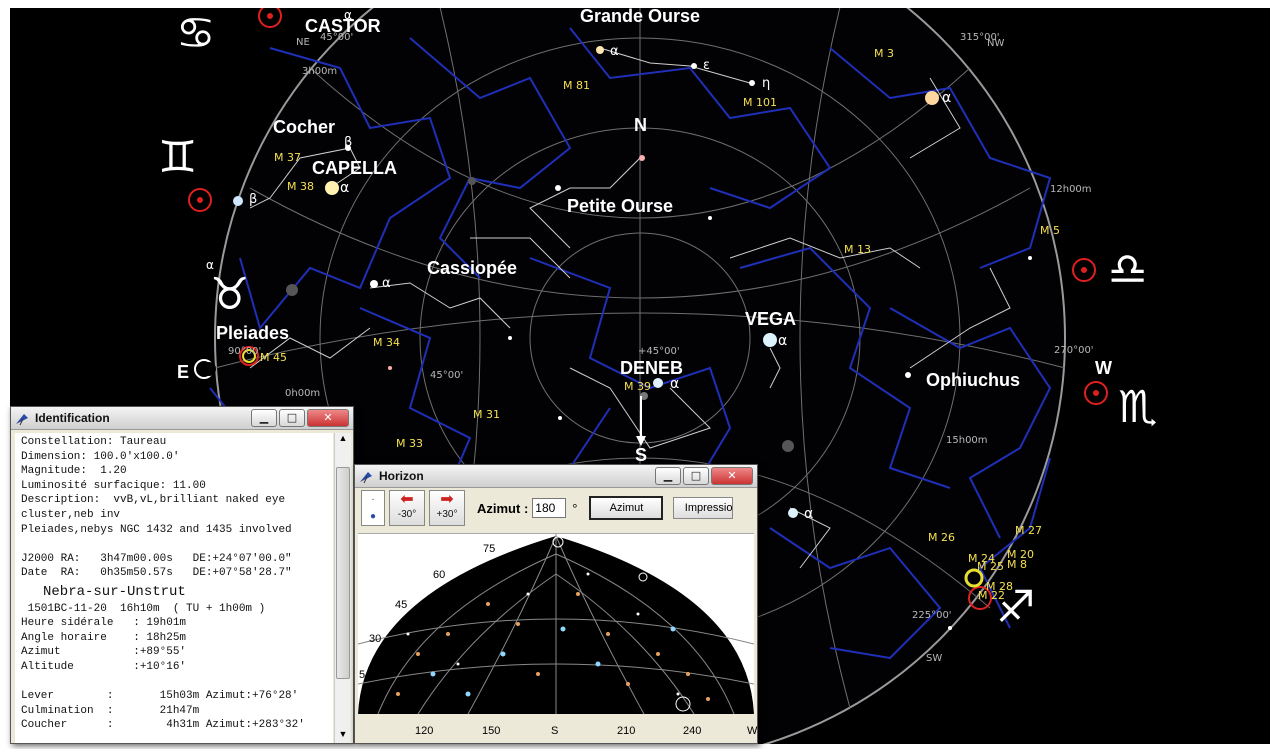  I want to click on messier-label: M 5, so click(1050, 230).